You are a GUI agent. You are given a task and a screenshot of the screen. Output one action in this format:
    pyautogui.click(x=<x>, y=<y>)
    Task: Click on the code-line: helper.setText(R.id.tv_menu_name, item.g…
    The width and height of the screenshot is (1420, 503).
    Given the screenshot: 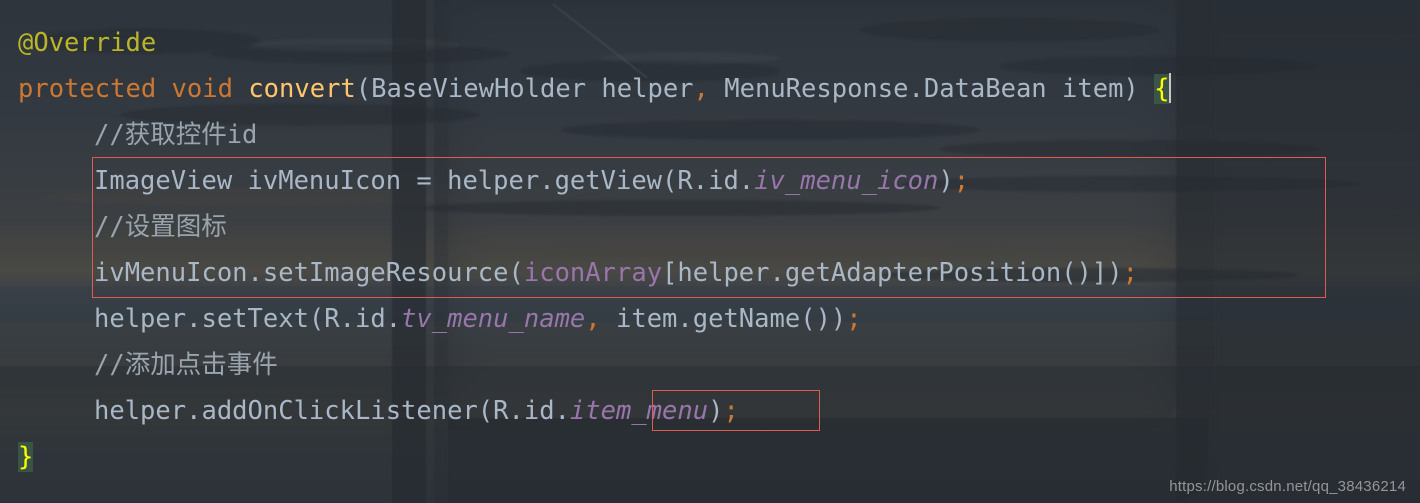 What is the action you would take?
    pyautogui.click(x=710, y=319)
    